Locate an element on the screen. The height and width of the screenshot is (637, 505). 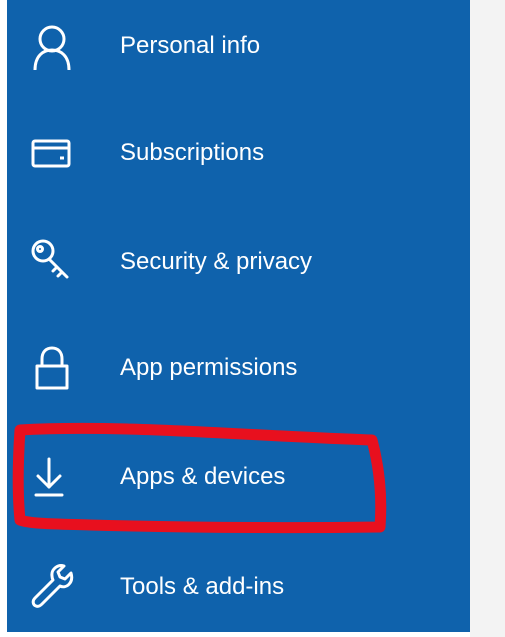
key-icon is located at coordinates (52, 262).